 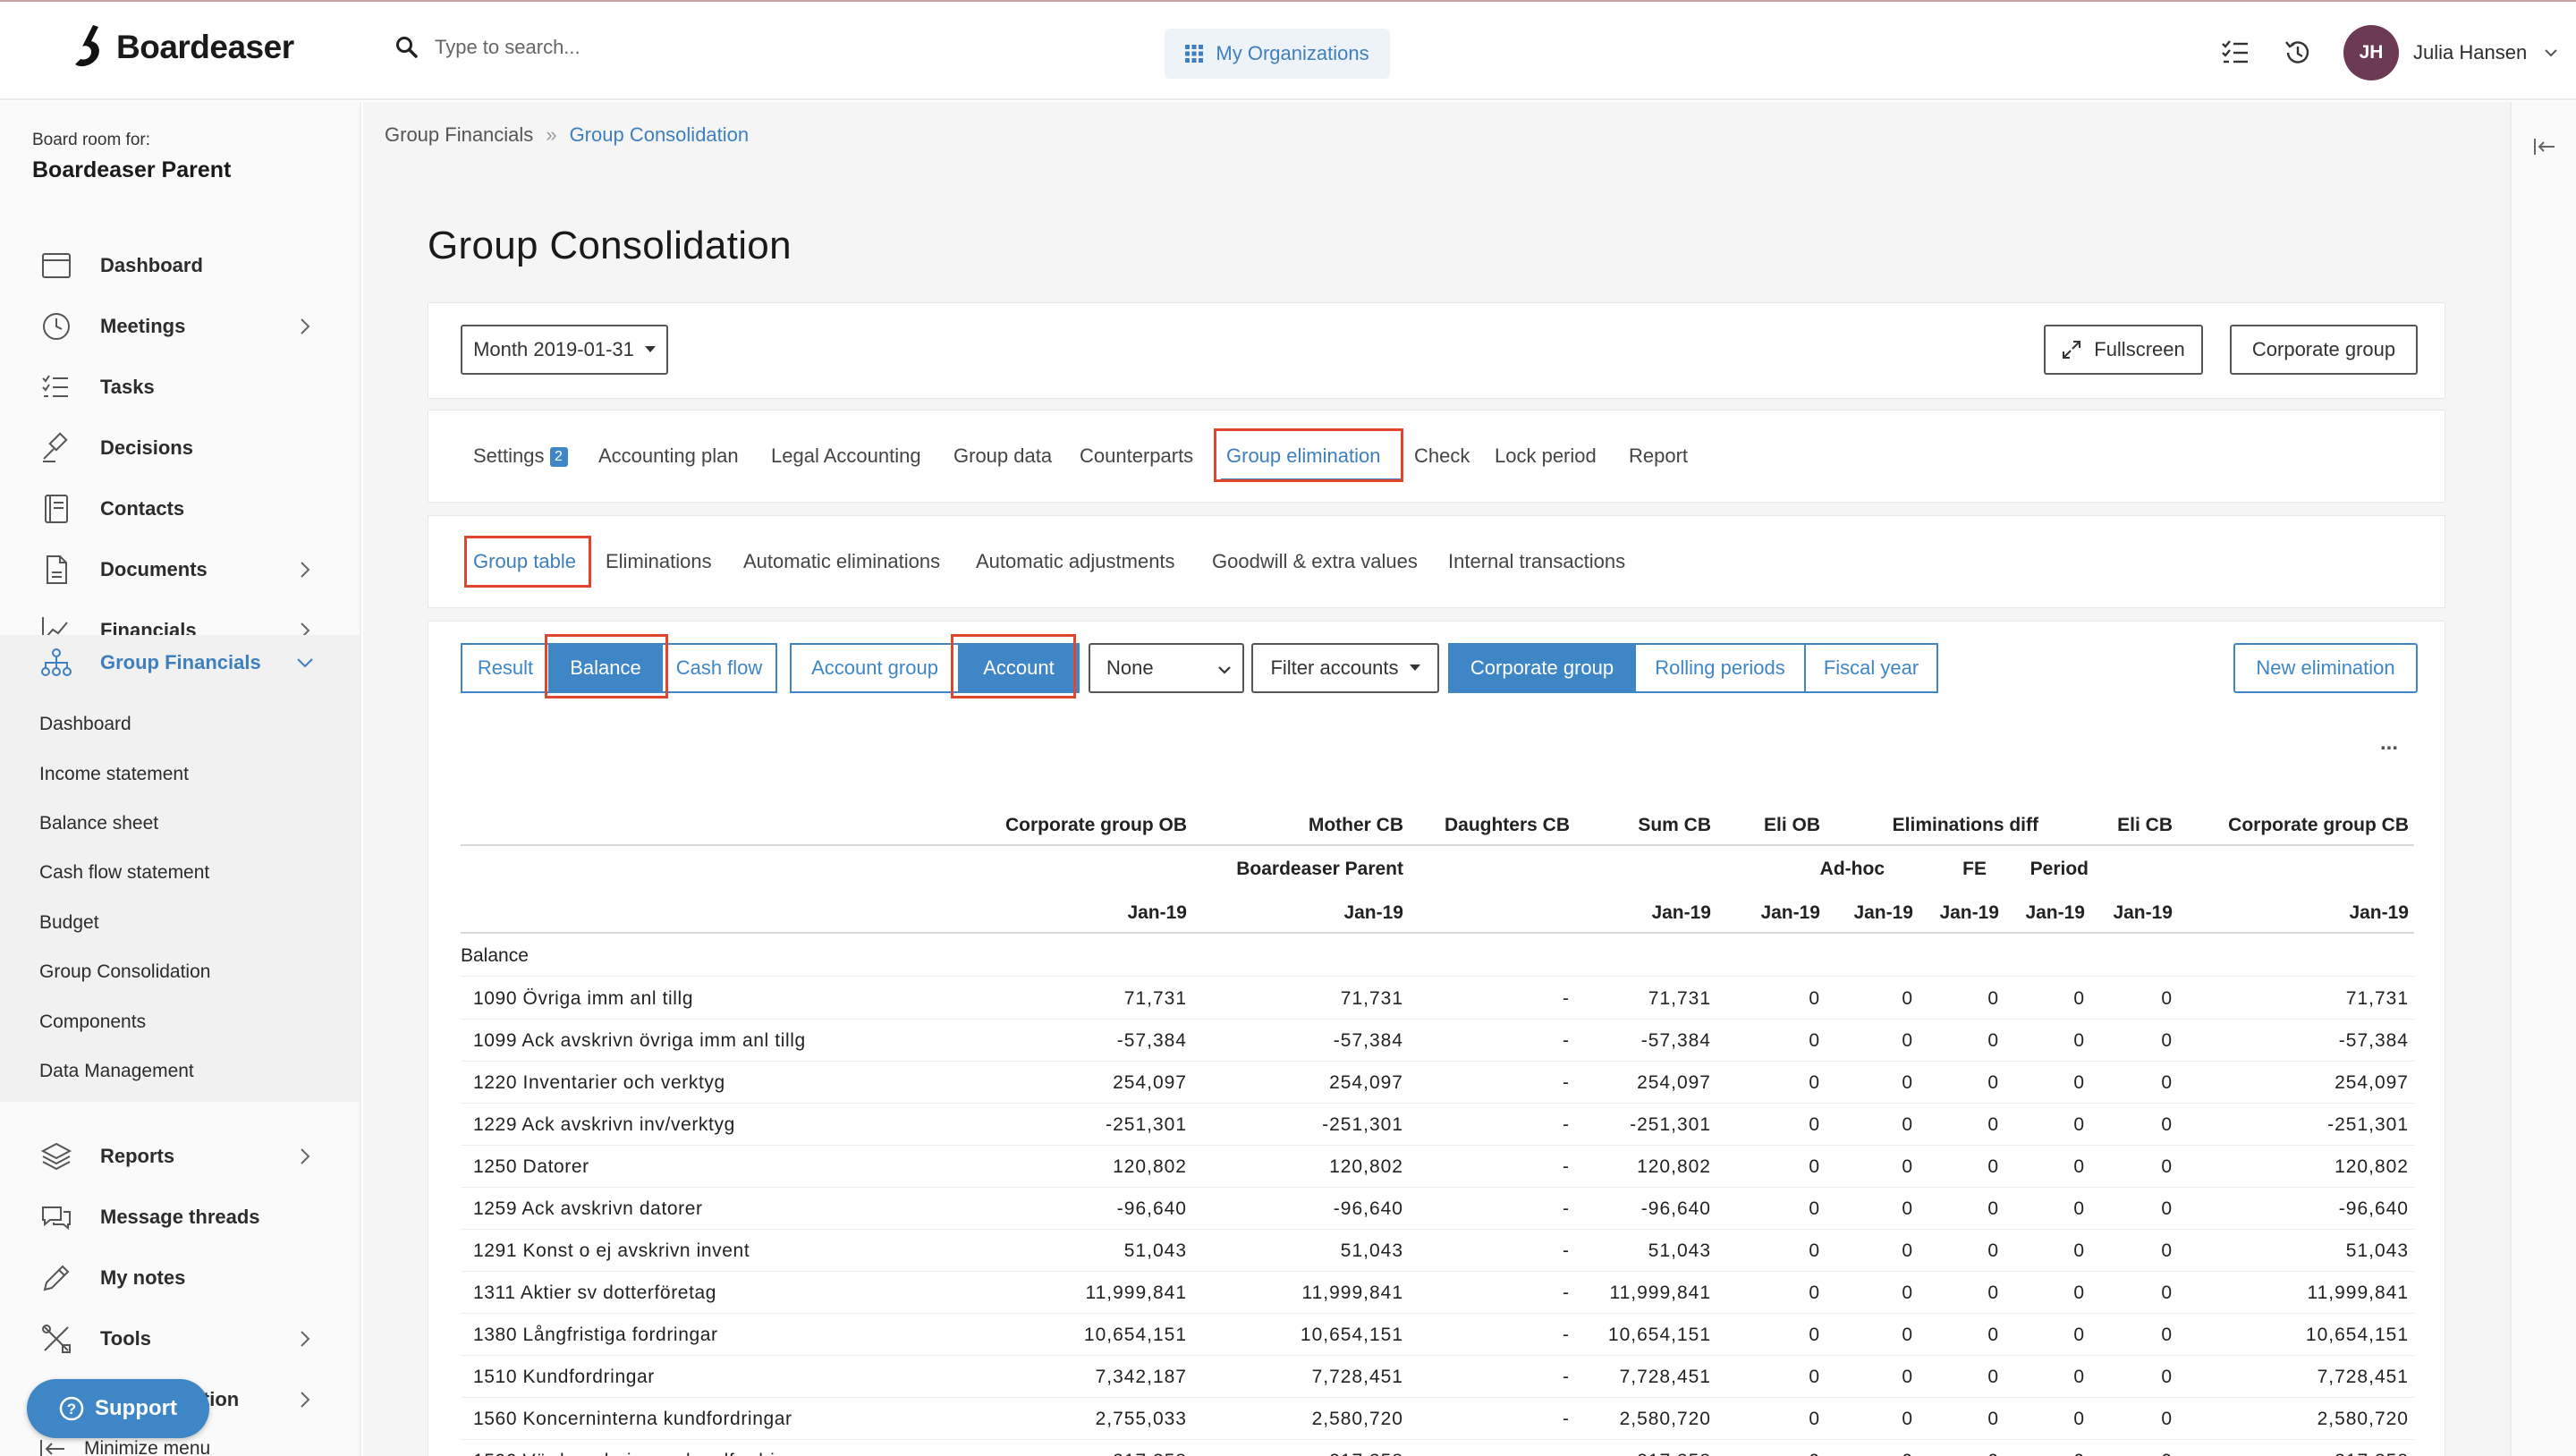 I want to click on account-cell: 1220 Inventarier och verktyg, so click(x=599, y=1082).